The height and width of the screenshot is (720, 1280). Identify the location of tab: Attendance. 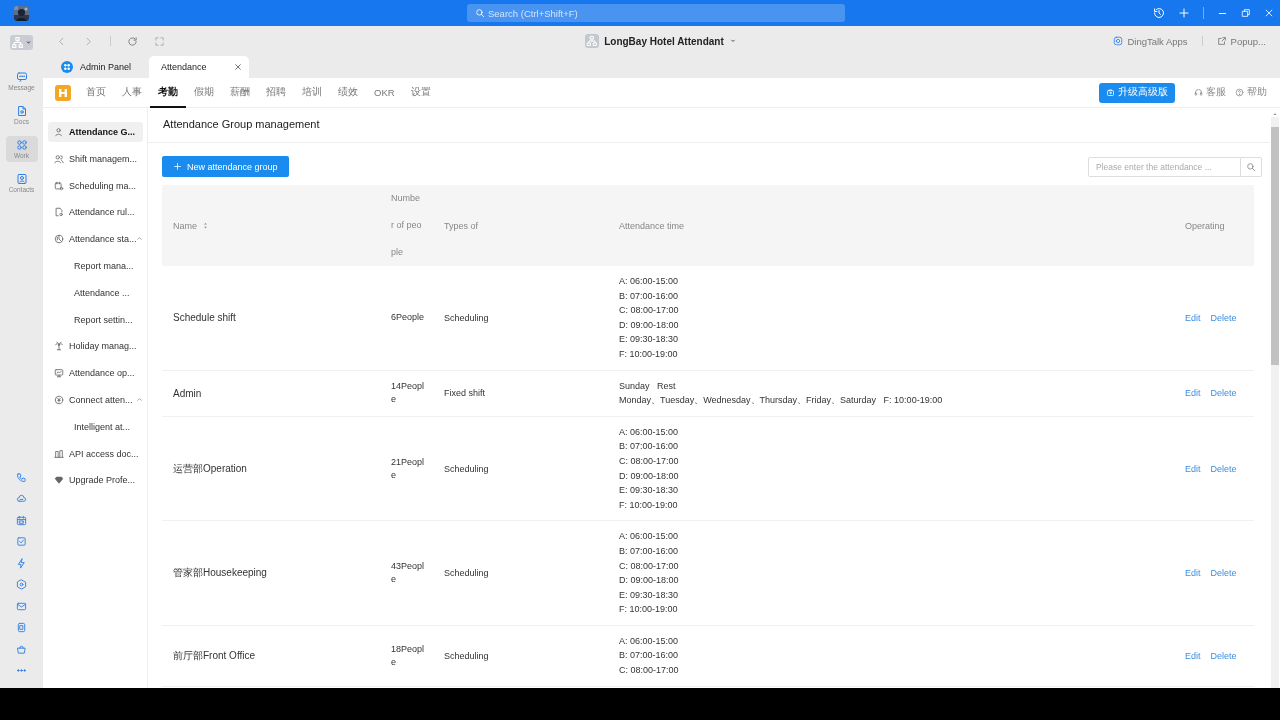
(199, 67).